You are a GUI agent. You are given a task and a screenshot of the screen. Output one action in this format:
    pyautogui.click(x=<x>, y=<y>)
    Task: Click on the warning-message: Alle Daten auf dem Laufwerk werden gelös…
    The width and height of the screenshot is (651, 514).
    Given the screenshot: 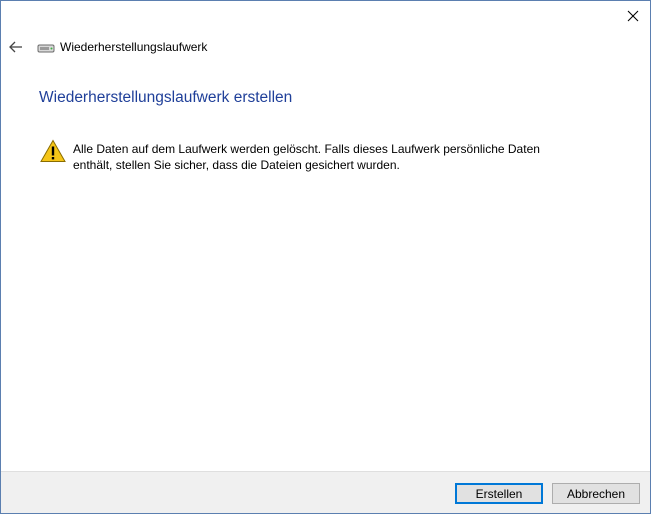 What is the action you would take?
    pyautogui.click(x=313, y=157)
    